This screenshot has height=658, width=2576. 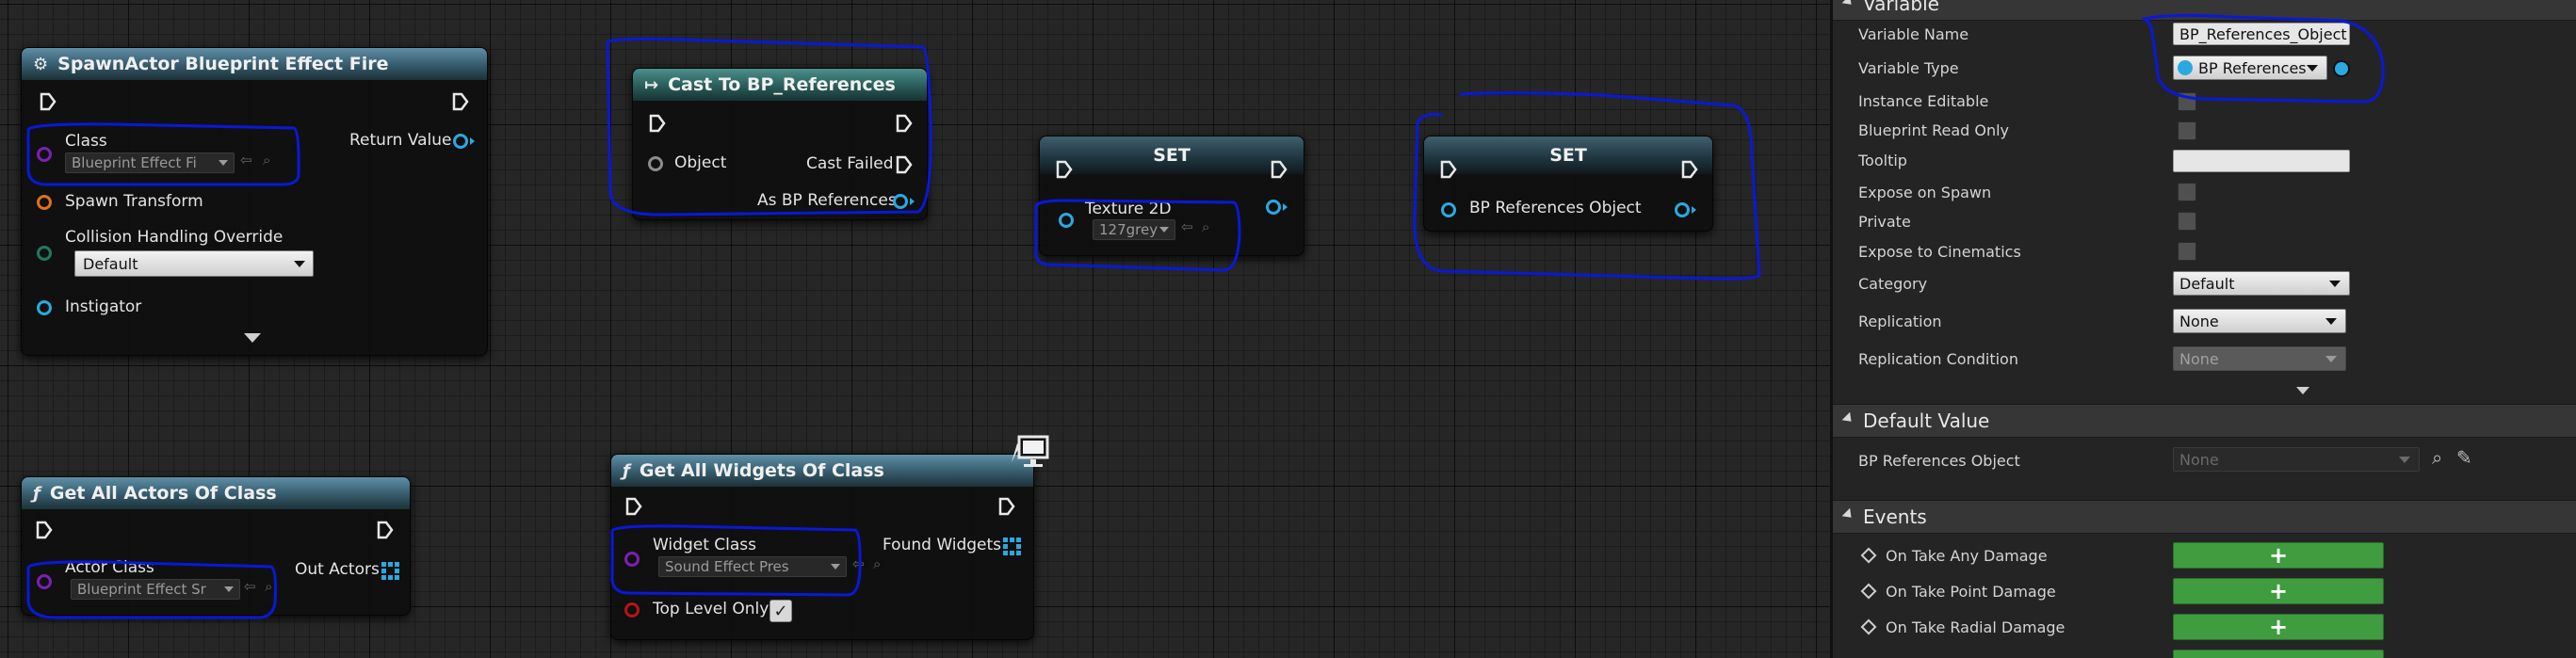 What do you see at coordinates (150, 162) in the screenshot?
I see `class-select: Blueprint Effect Fi` at bounding box center [150, 162].